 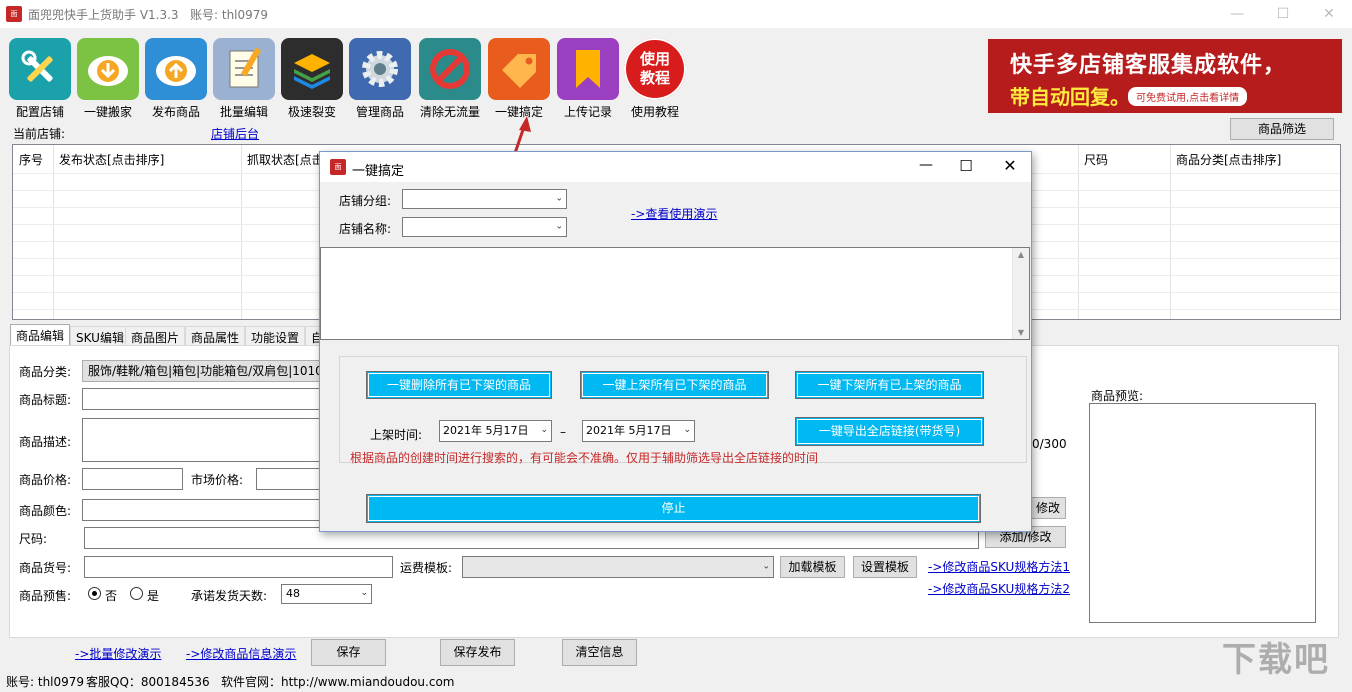 What do you see at coordinates (275, 336) in the screenshot?
I see `tab-function-settings: 功能设置` at bounding box center [275, 336].